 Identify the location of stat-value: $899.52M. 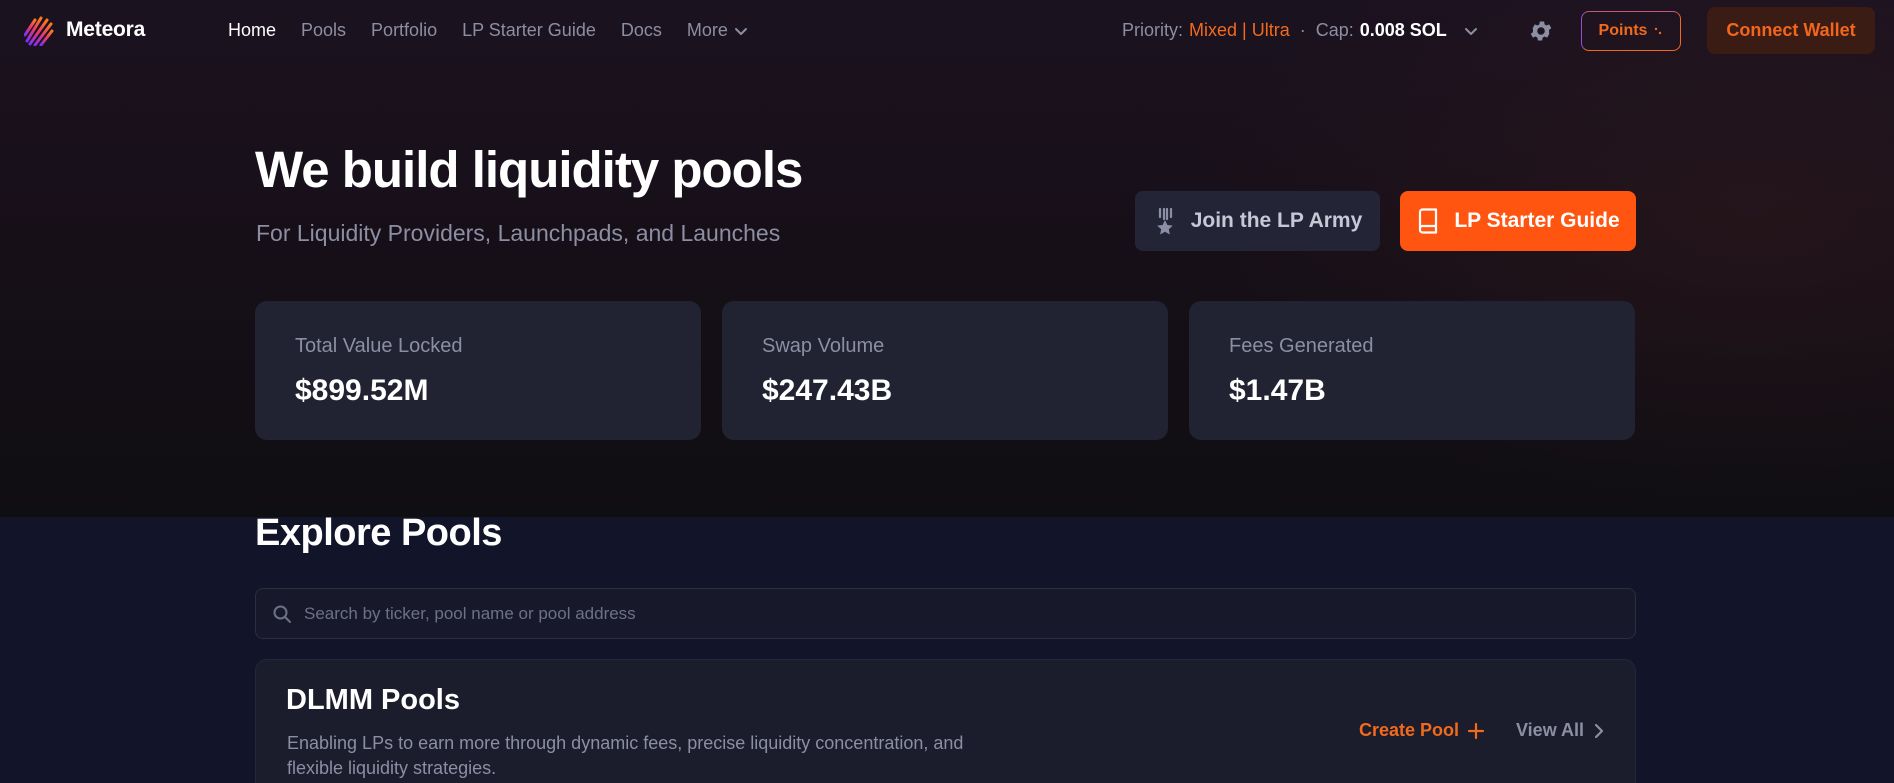
(362, 390).